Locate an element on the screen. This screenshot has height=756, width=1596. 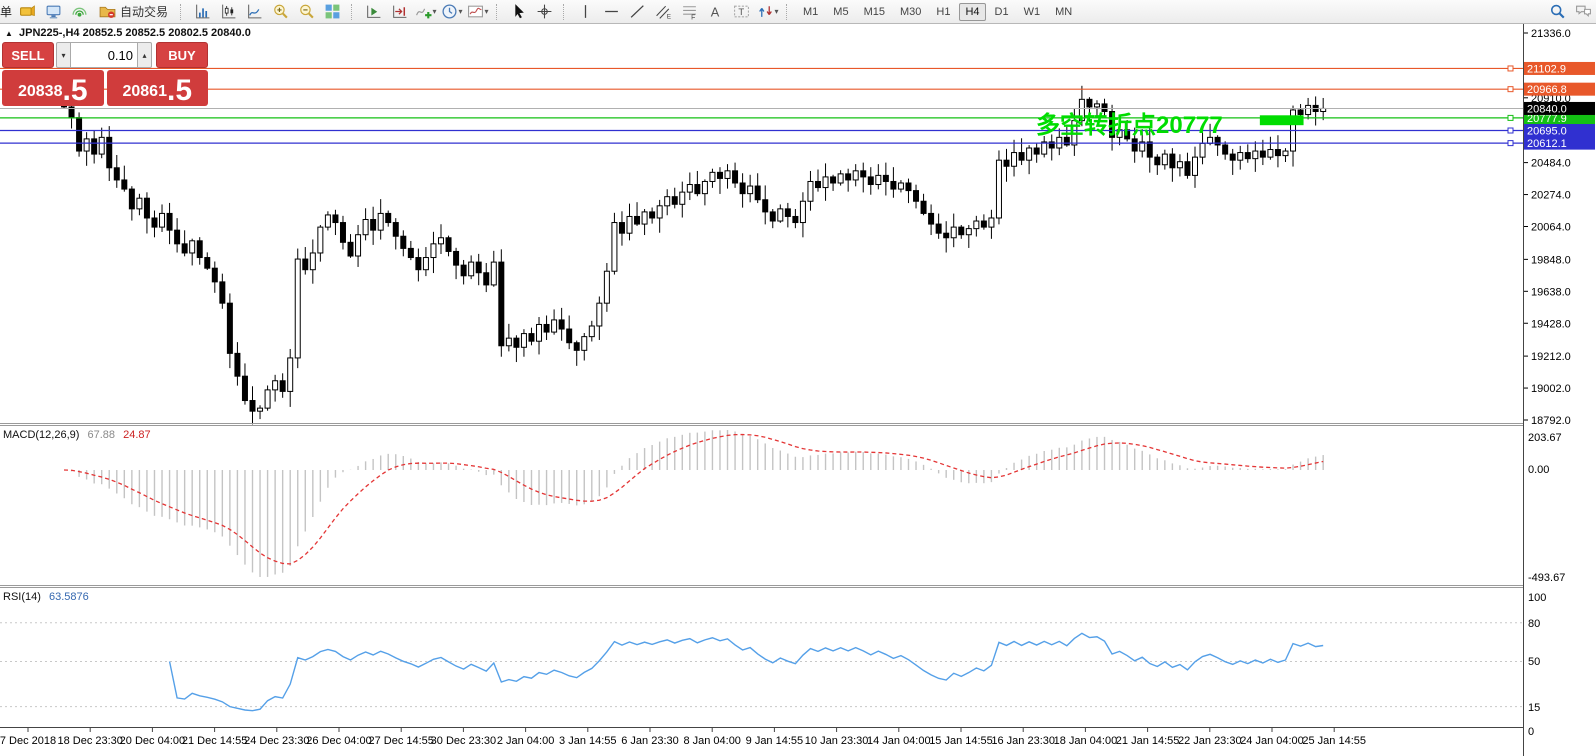
vertical-line-icon is located at coordinates (585, 11).